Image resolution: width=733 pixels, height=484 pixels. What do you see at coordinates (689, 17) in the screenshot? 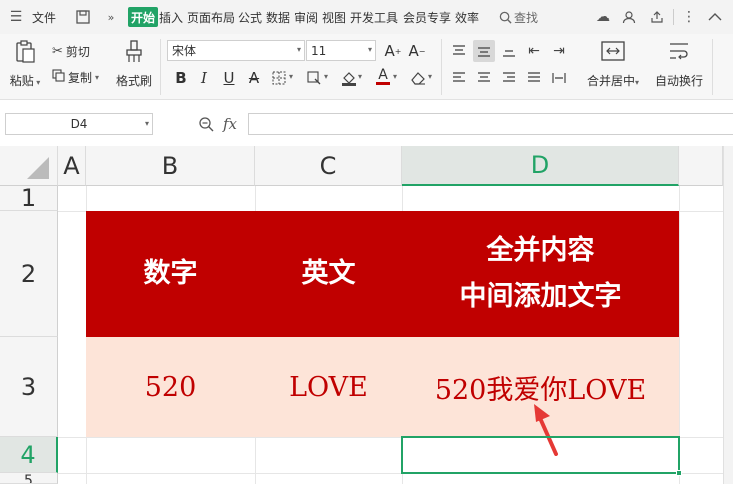
I see `more-options-icon: ⋮` at bounding box center [689, 17].